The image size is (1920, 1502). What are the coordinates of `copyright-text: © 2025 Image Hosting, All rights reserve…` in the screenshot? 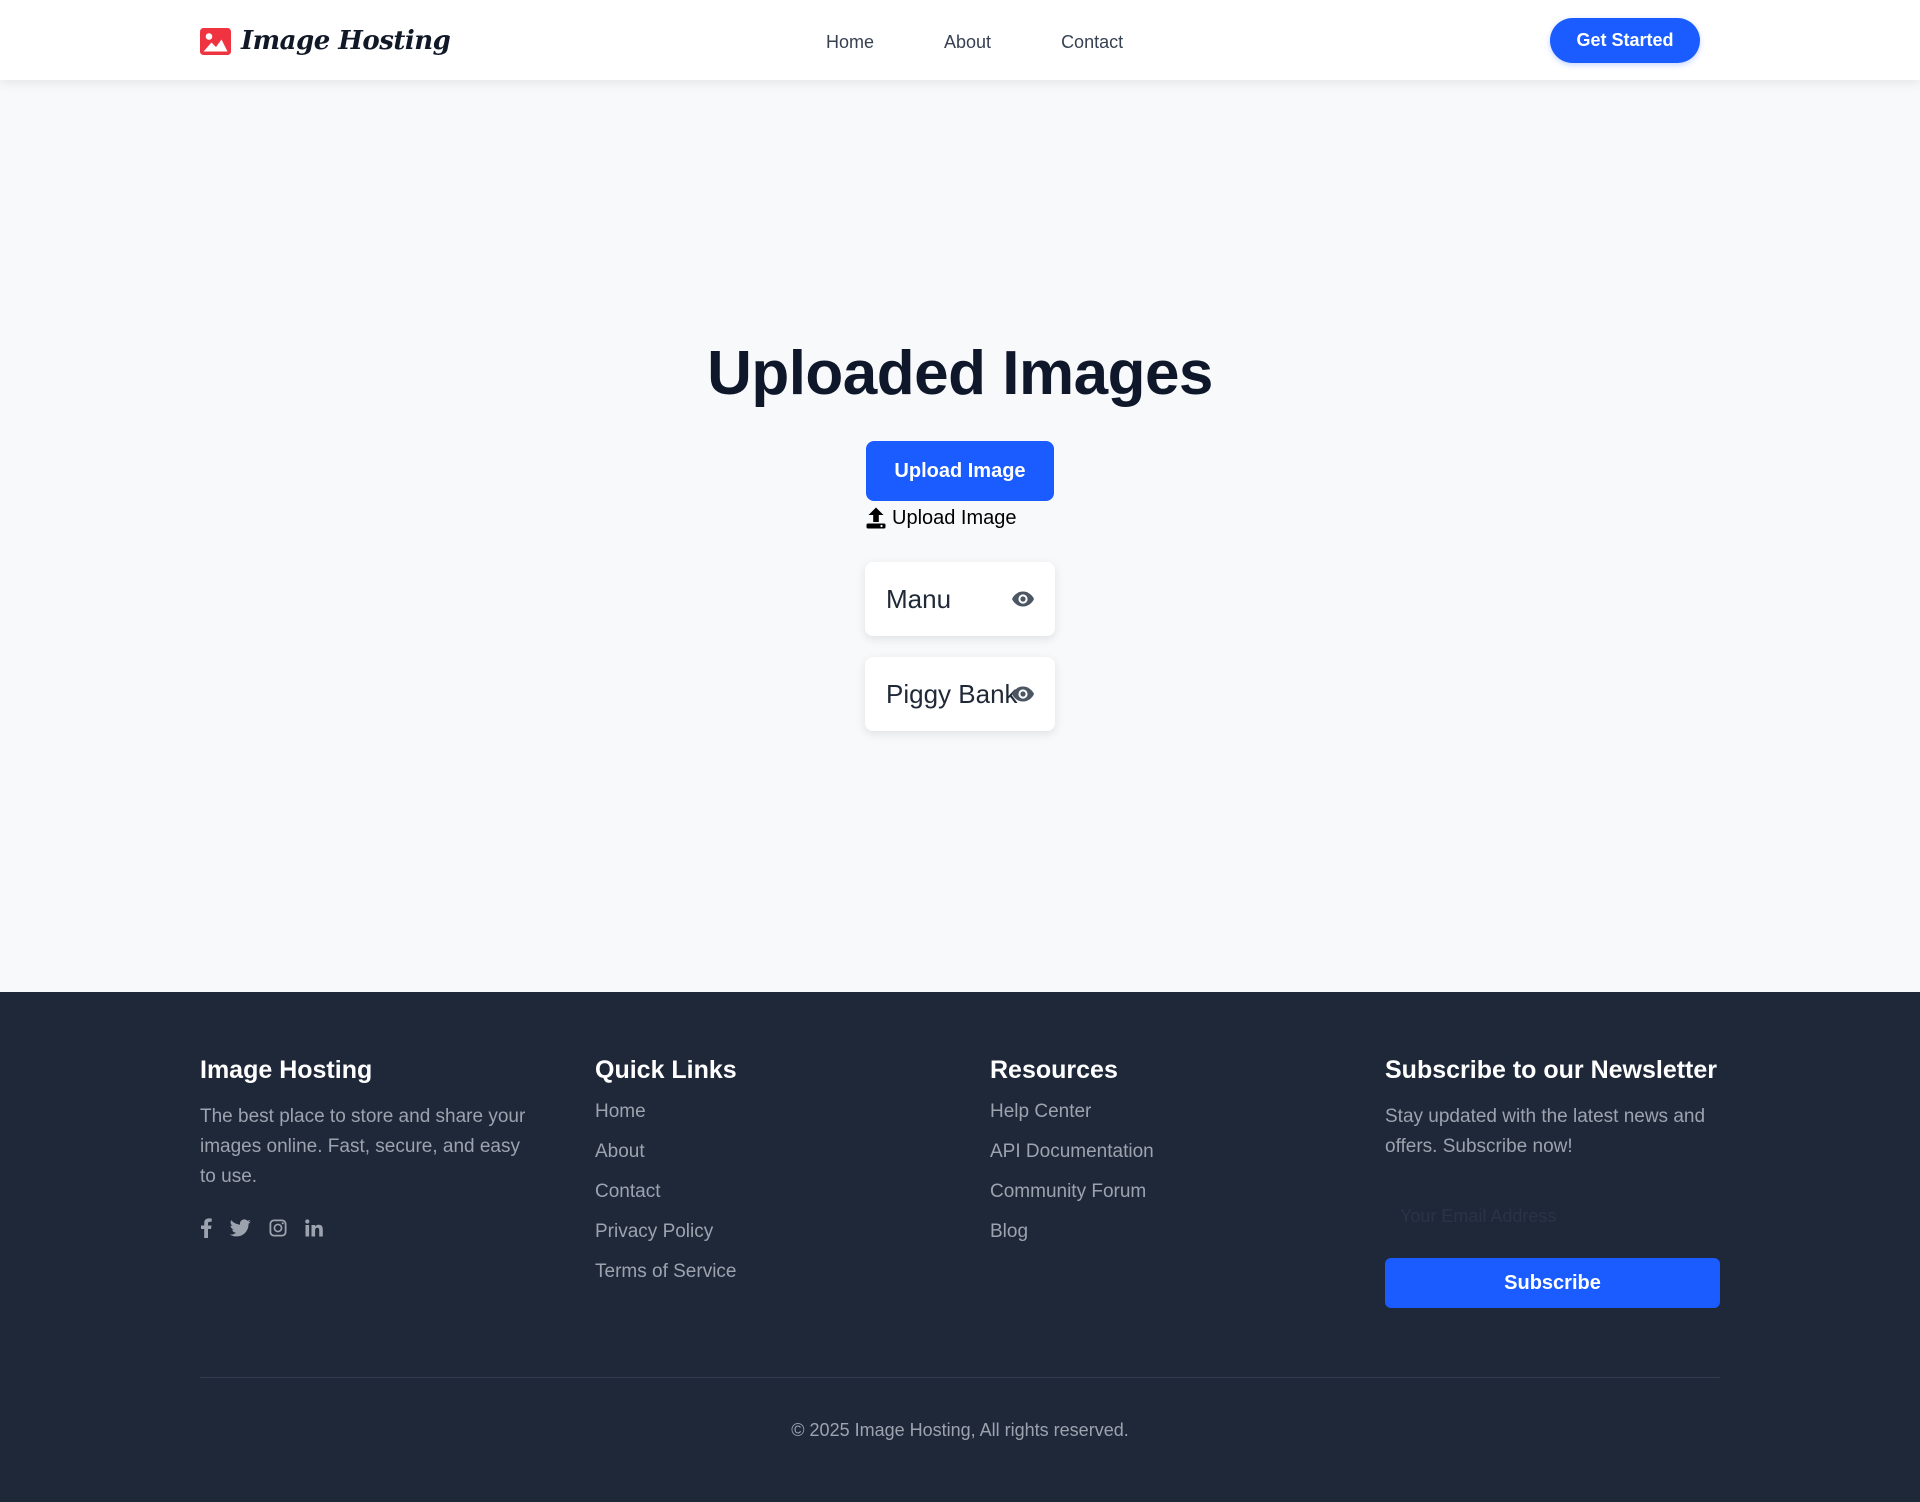 It's located at (960, 1430).